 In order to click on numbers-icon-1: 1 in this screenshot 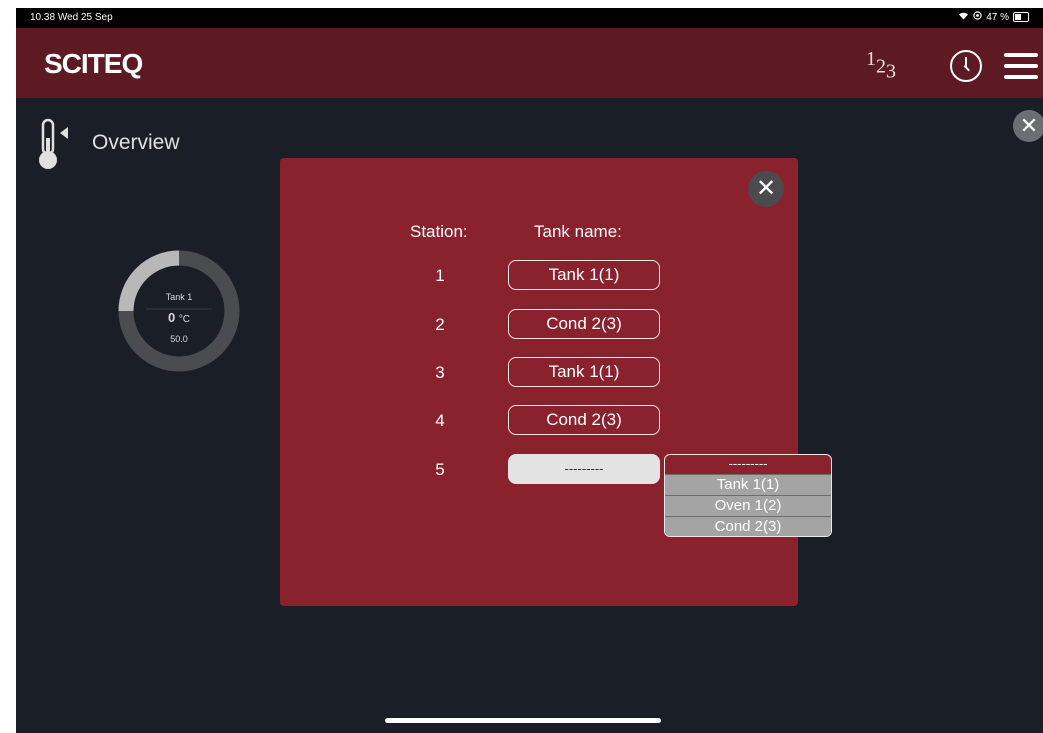, I will do `click(871, 59)`.